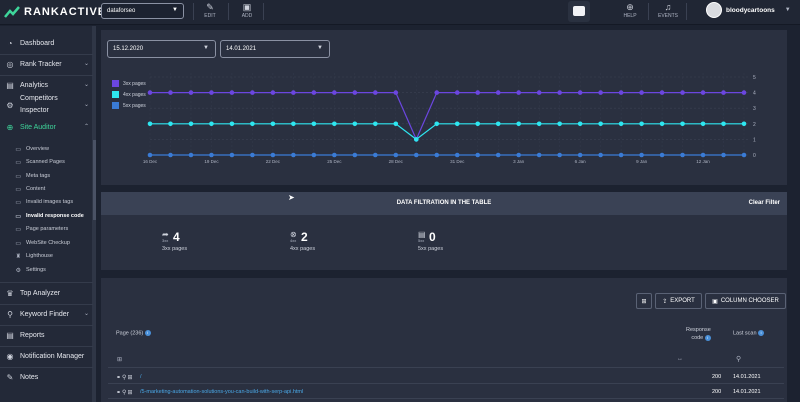 This screenshot has width=800, height=402. Describe the element at coordinates (10, 43) in the screenshot. I see `dashboard-icon: ◔` at that location.